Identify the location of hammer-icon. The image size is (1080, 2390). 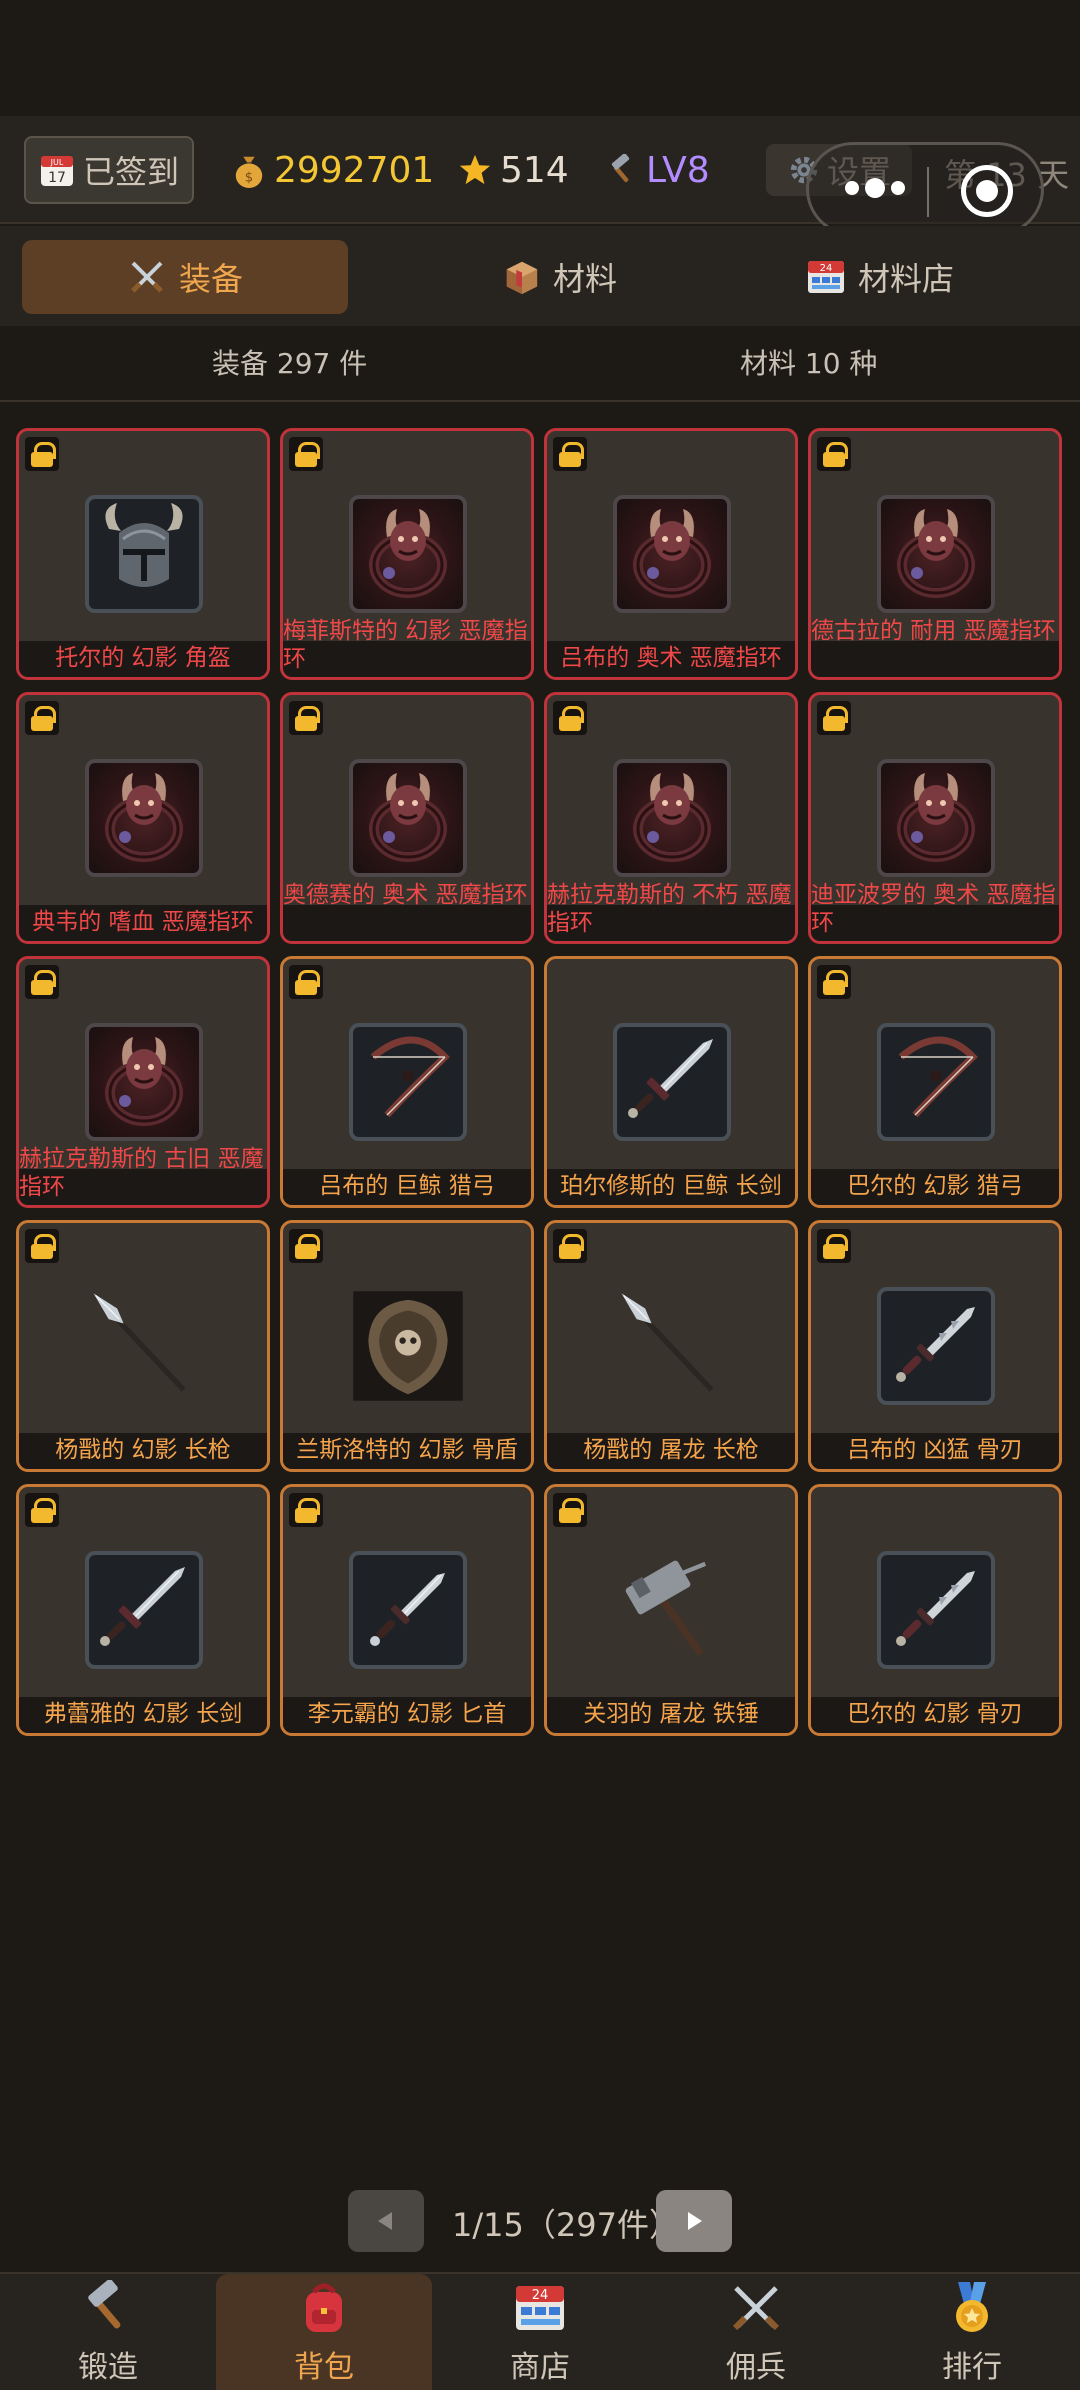
(104, 2304).